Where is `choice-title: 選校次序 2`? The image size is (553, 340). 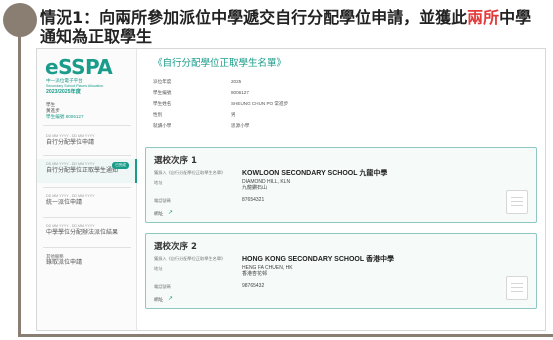
choice-title: 選校次序 2 is located at coordinates (175, 247).